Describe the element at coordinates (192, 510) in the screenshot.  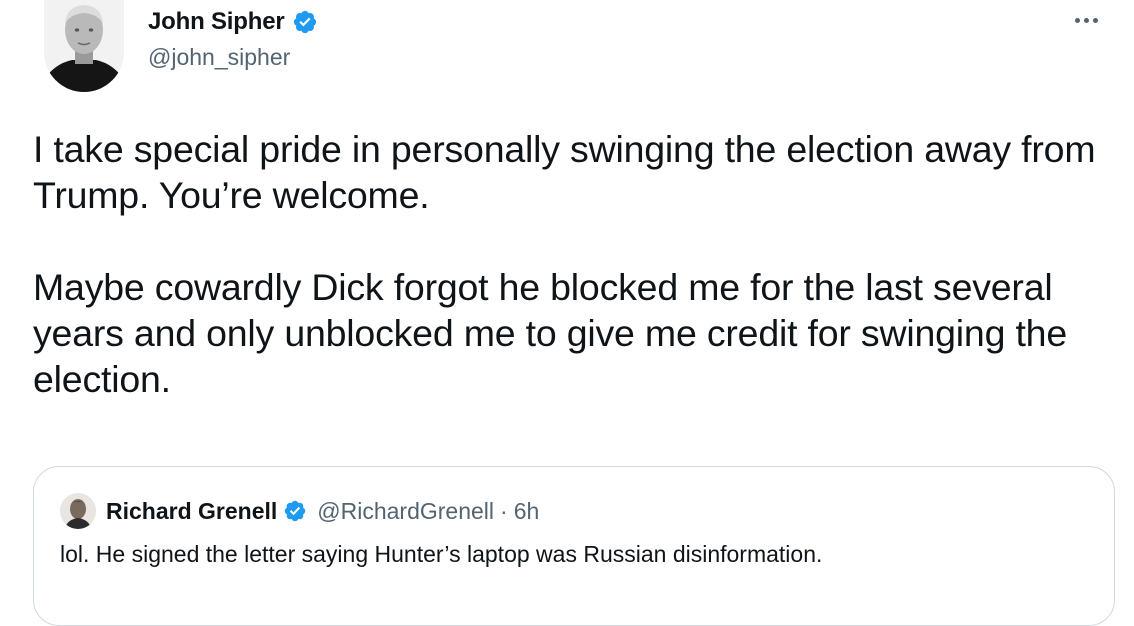
I see `quoted-author-display-name: Richard Grenell` at that location.